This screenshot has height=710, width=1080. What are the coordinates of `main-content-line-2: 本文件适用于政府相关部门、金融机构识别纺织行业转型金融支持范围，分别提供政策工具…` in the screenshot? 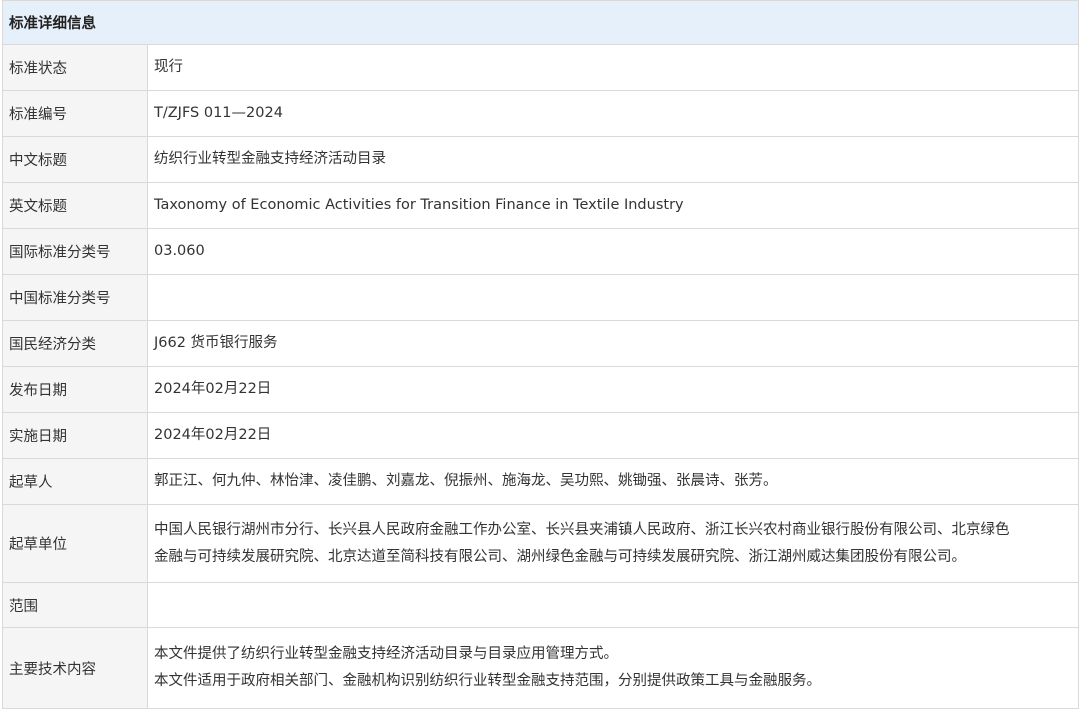 It's located at (487, 681).